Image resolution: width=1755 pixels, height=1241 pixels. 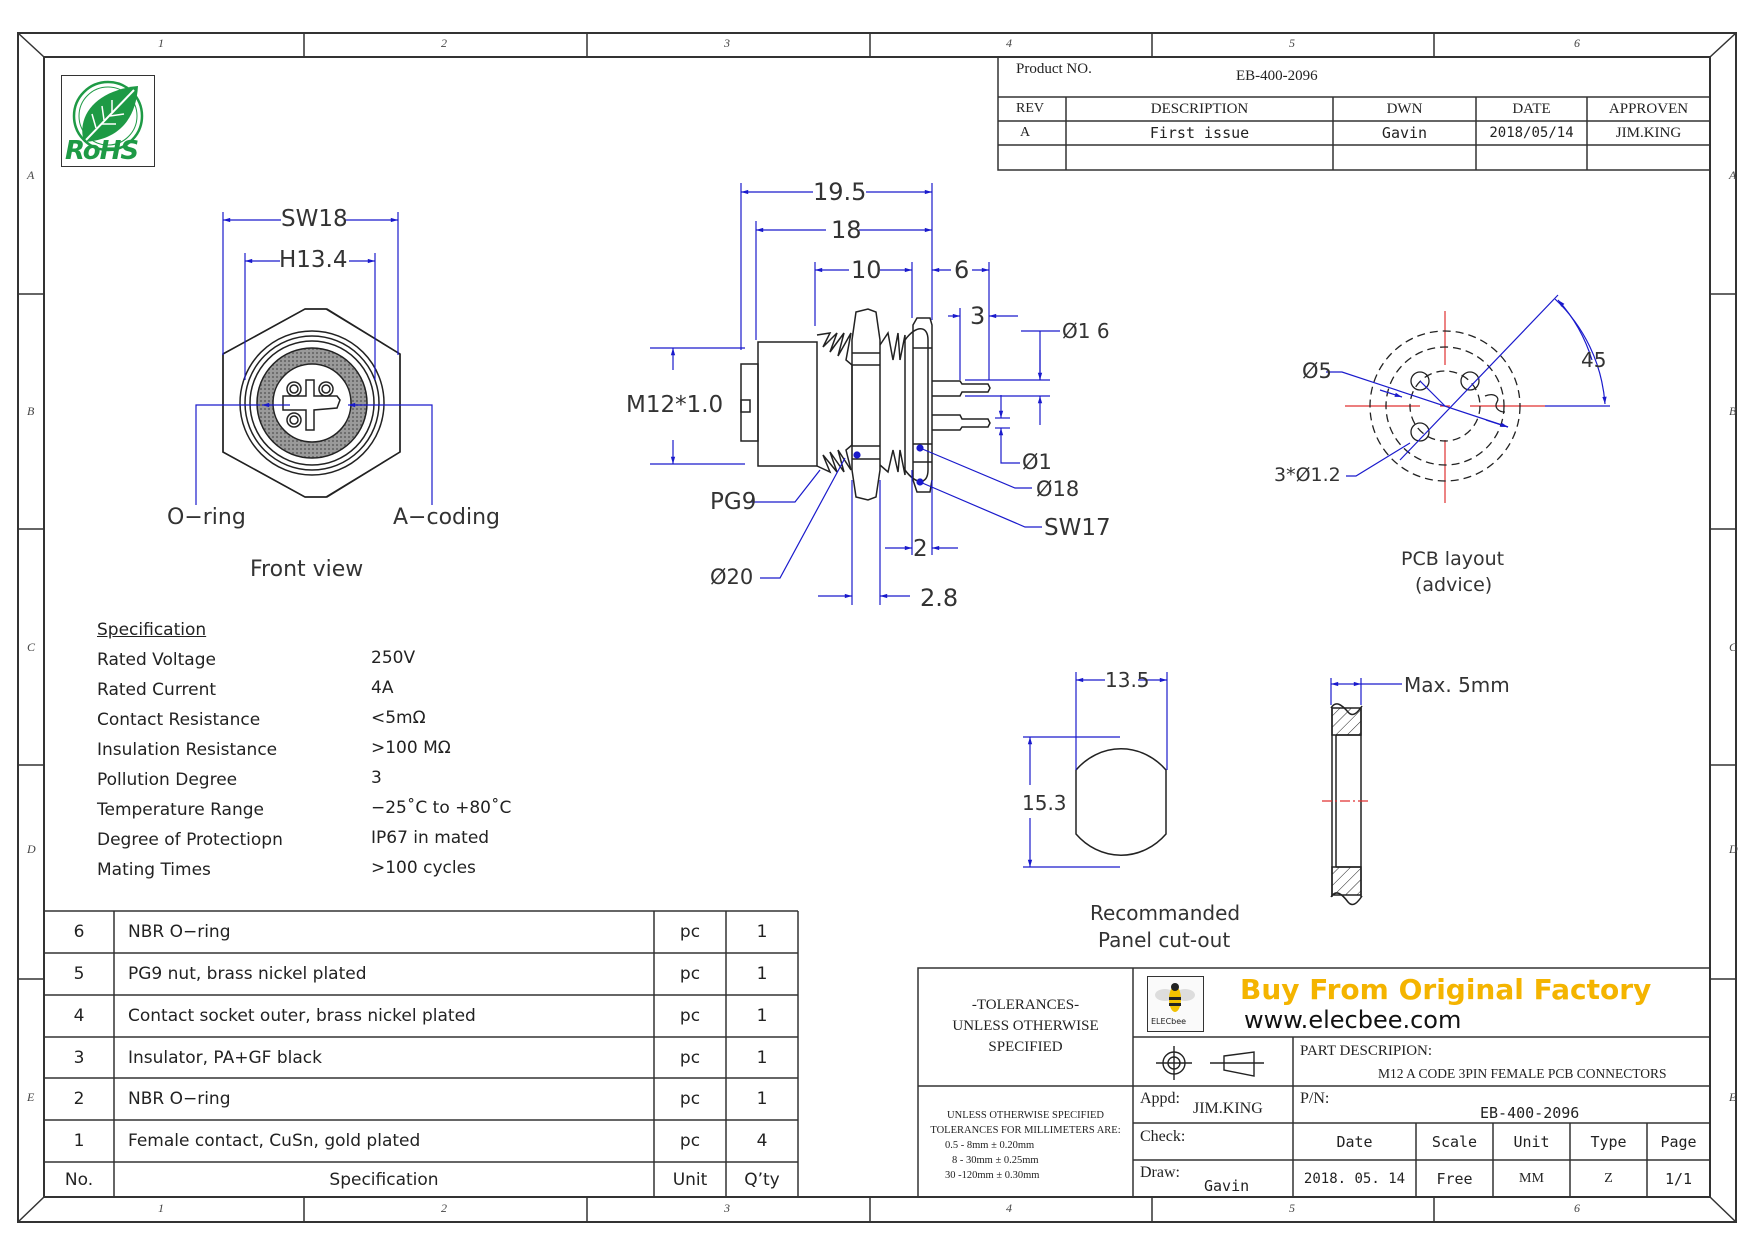 I want to click on info-header-unit: Unit, so click(x=1531, y=1141).